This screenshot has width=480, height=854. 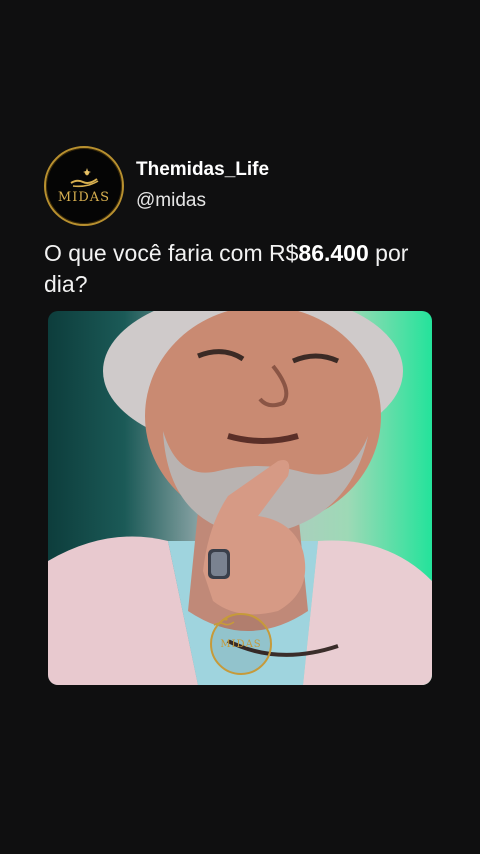 I want to click on author-names: Themidas_Life @midas, so click(x=202, y=186).